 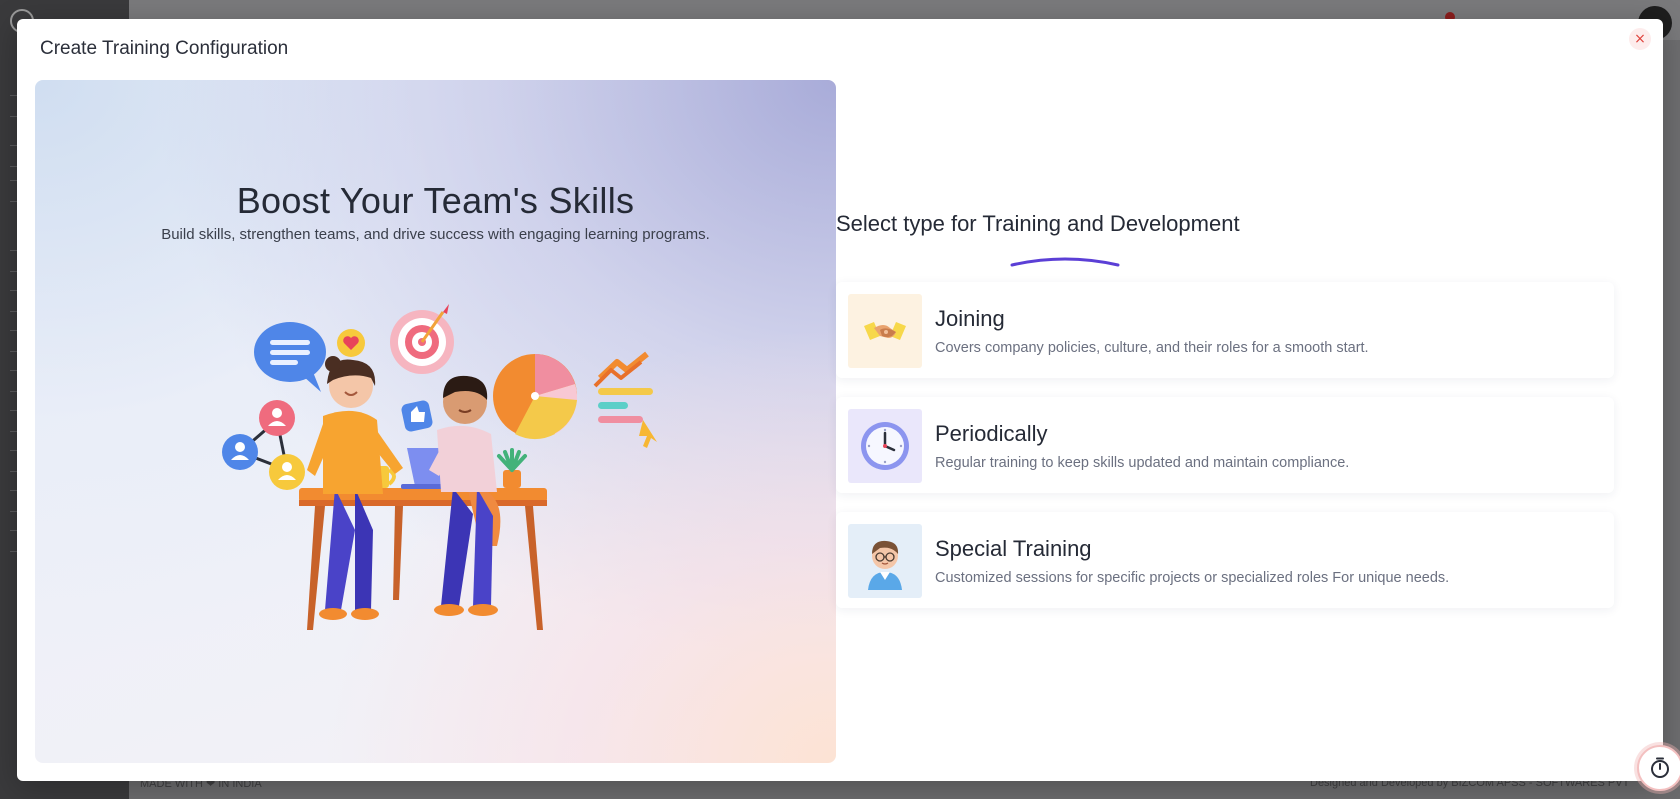 I want to click on modal-title: Create Training Configuration, so click(x=164, y=48).